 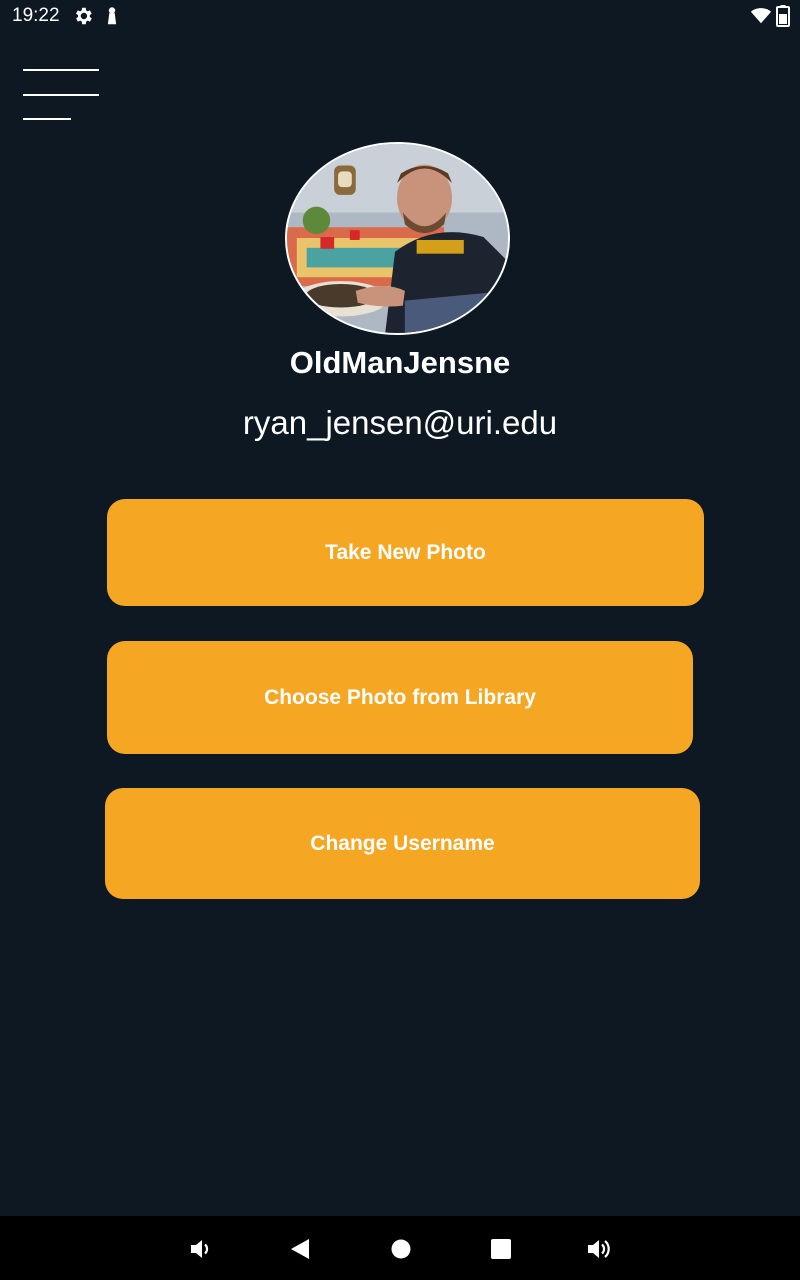 I want to click on profile-avatar, so click(x=397, y=238).